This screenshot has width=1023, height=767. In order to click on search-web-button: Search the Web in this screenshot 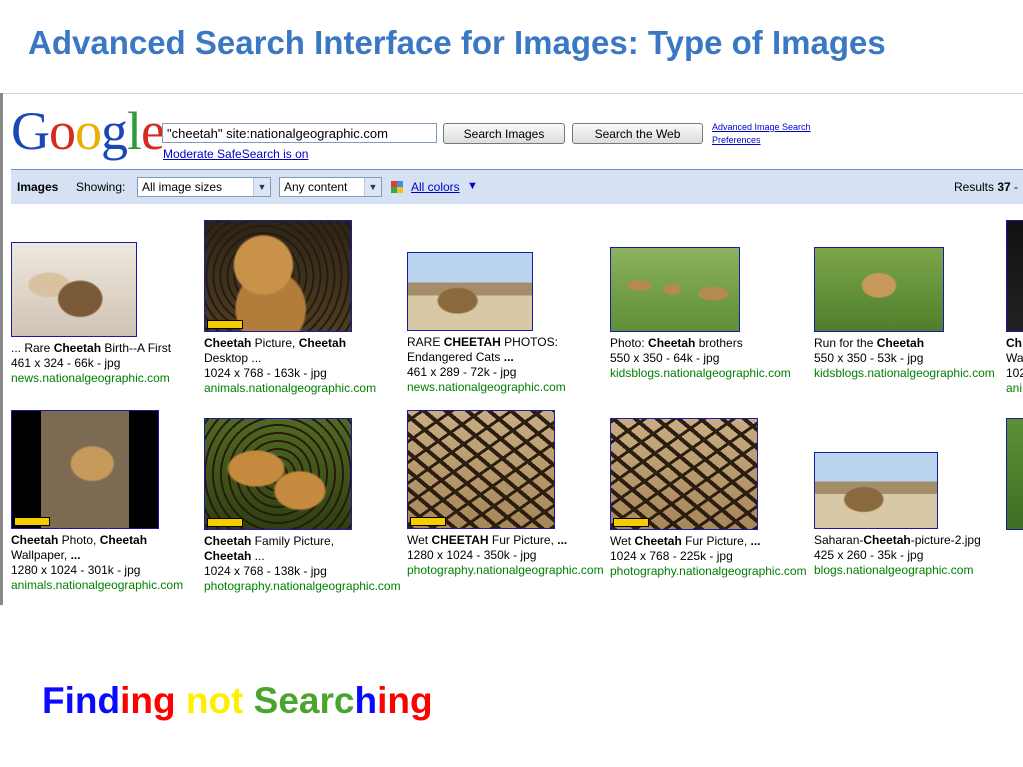, I will do `click(637, 133)`.